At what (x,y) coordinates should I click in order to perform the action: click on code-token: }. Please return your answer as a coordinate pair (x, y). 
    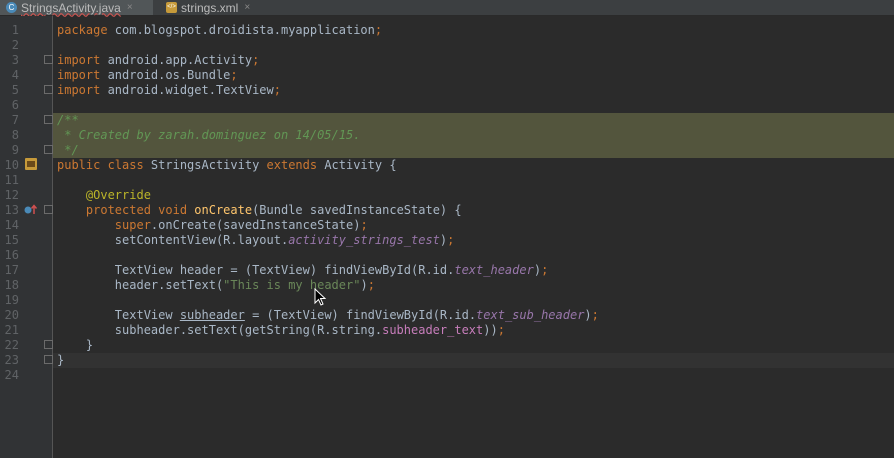
    Looking at the image, I should click on (75, 345).